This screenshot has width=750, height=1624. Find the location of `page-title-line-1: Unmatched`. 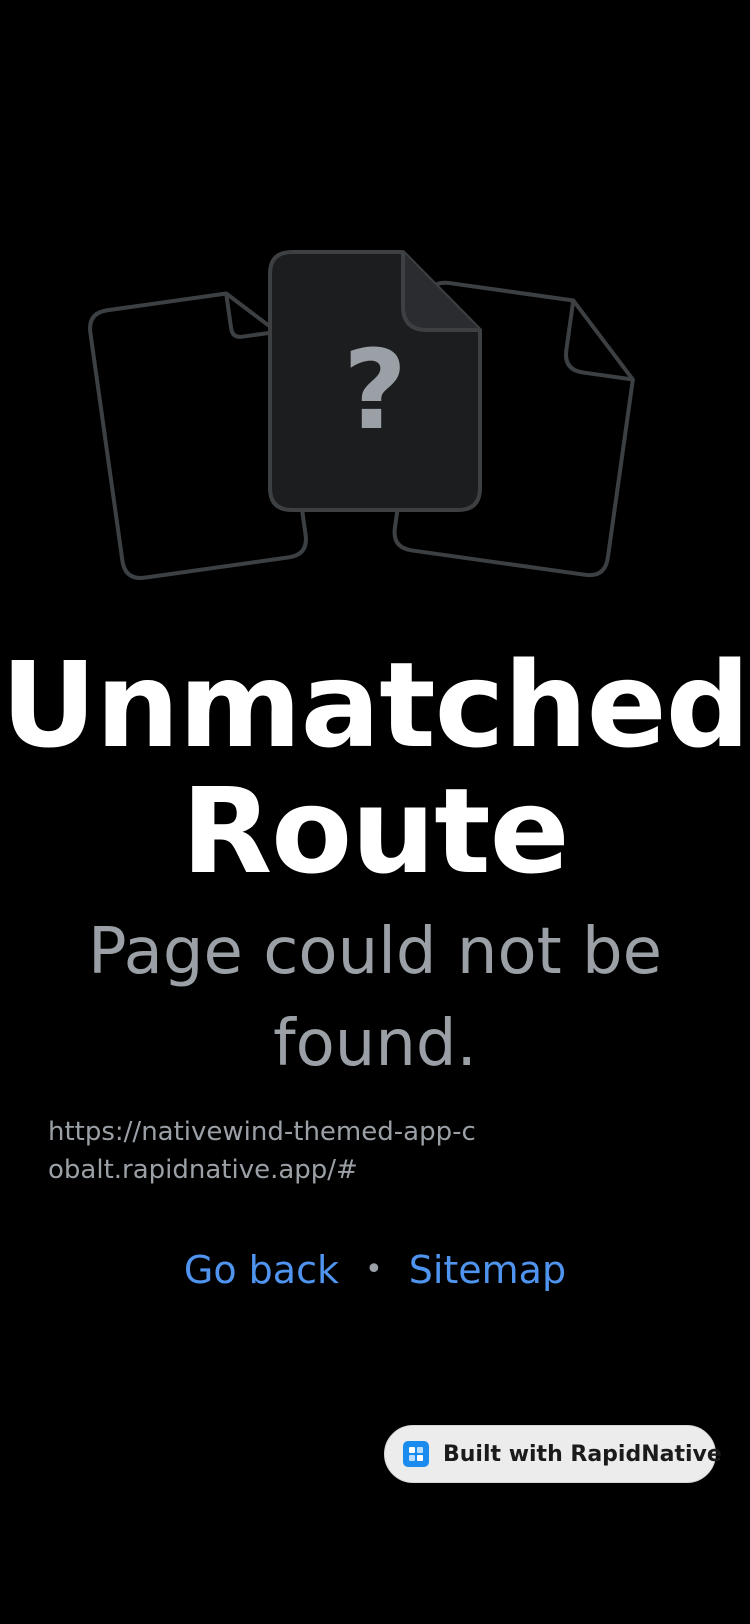

page-title-line-1: Unmatched is located at coordinates (375, 705).